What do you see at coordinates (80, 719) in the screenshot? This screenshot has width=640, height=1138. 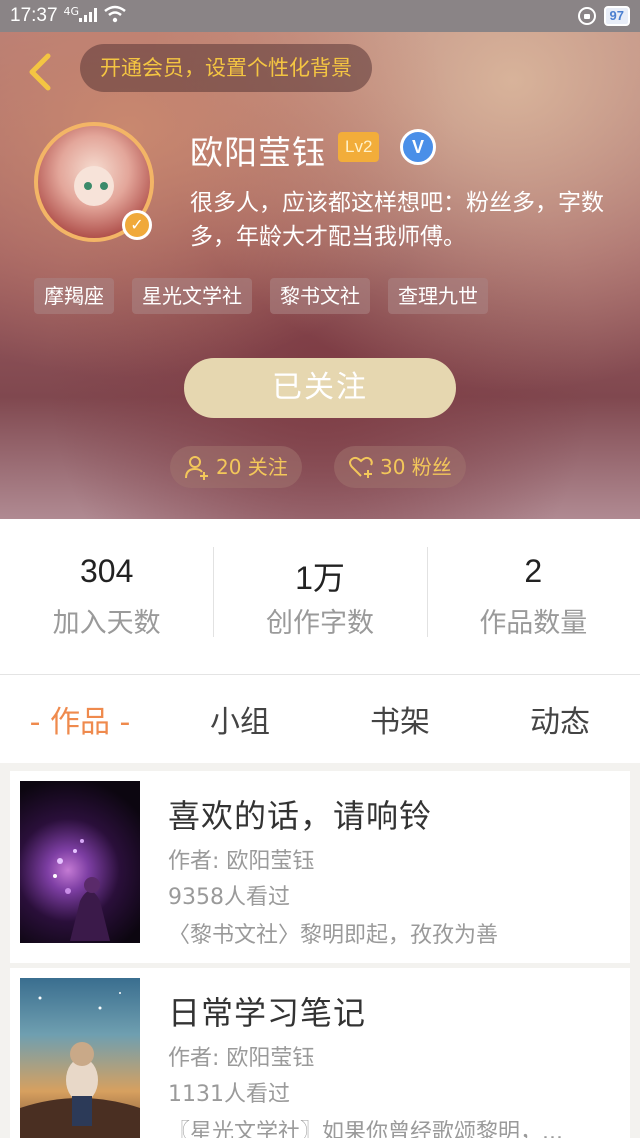 I see `tab-works: - 作品 -` at bounding box center [80, 719].